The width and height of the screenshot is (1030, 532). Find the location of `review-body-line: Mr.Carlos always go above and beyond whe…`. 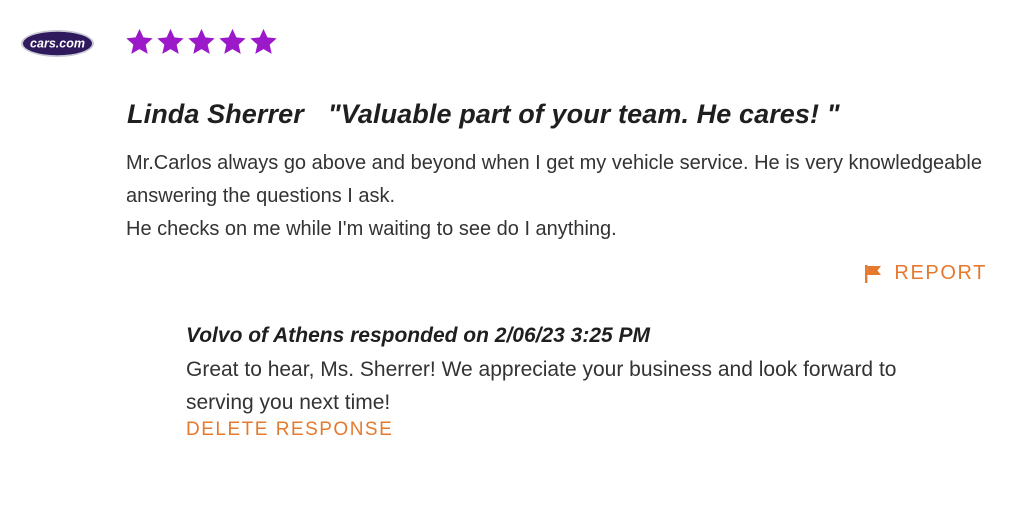

review-body-line: Mr.Carlos always go above and beyond whe… is located at coordinates (554, 179).